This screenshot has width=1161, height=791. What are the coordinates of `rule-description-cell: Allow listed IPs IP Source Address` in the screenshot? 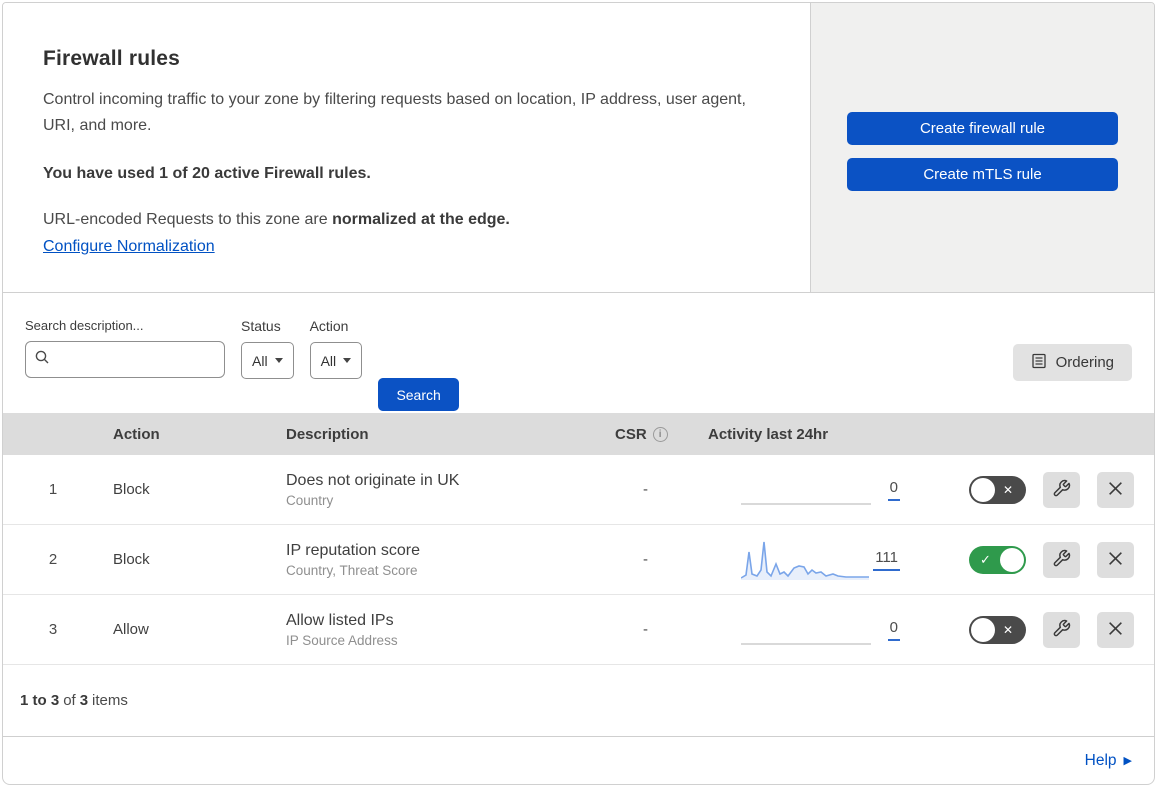 It's located at (438, 630).